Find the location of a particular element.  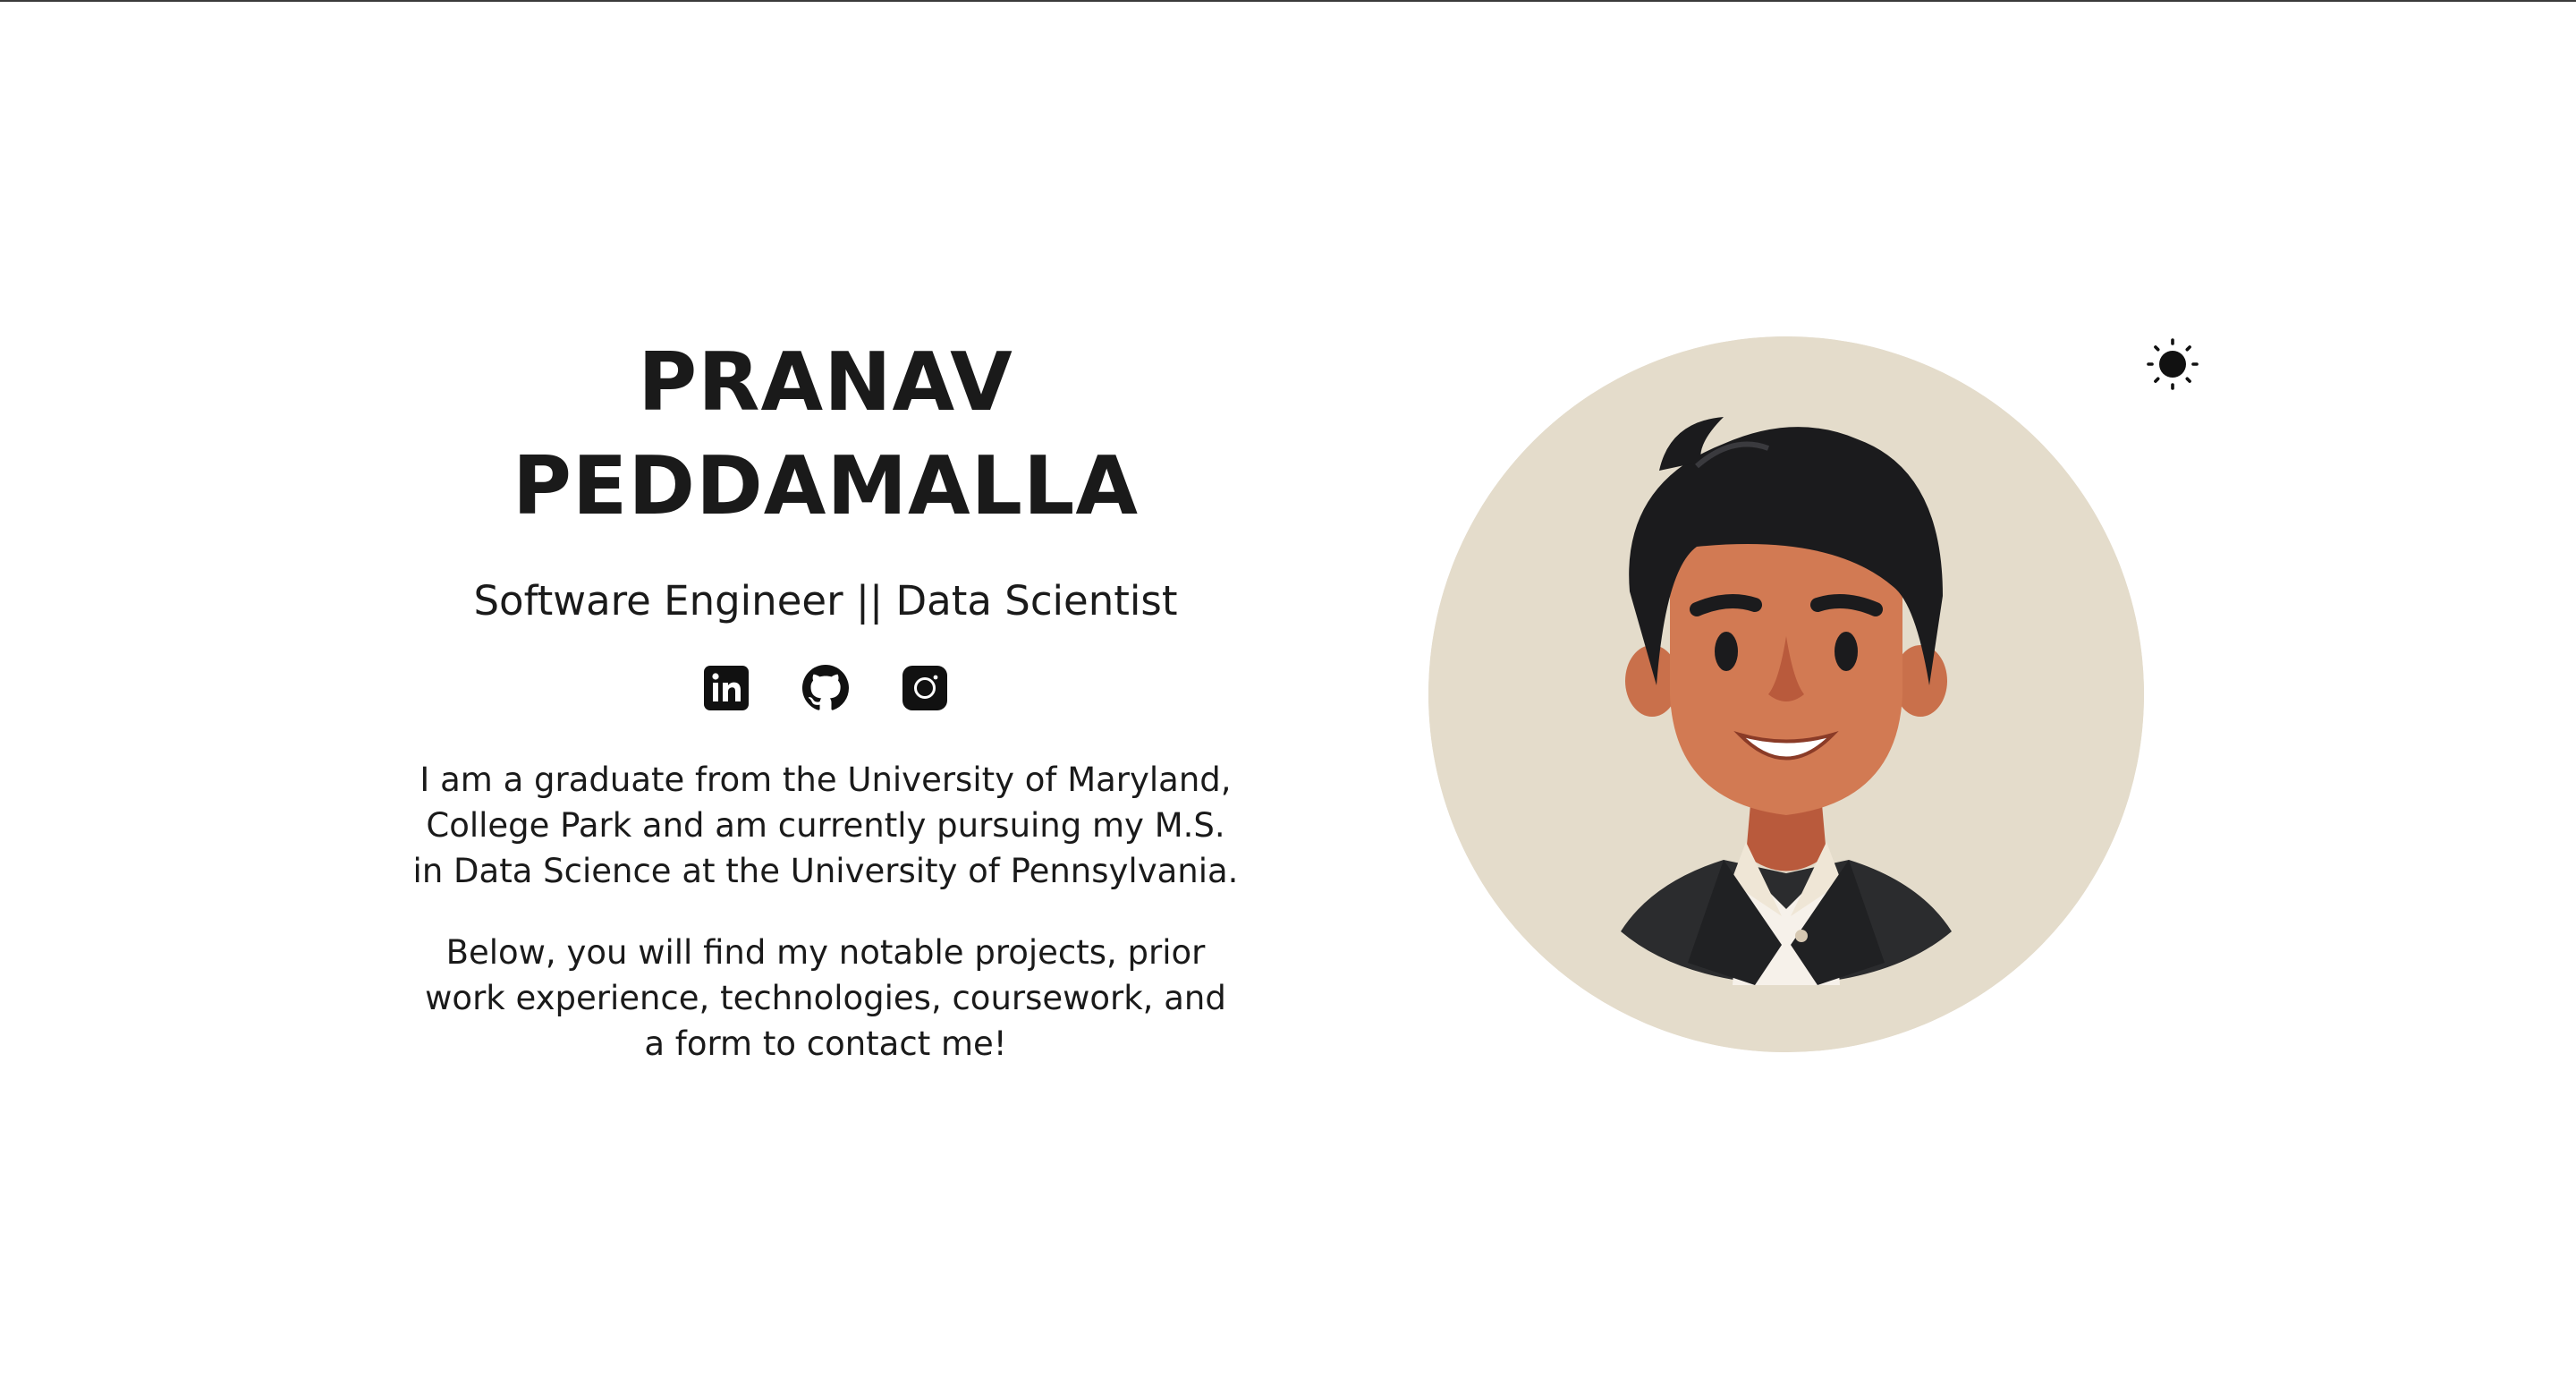

sun-icon is located at coordinates (2173, 364).